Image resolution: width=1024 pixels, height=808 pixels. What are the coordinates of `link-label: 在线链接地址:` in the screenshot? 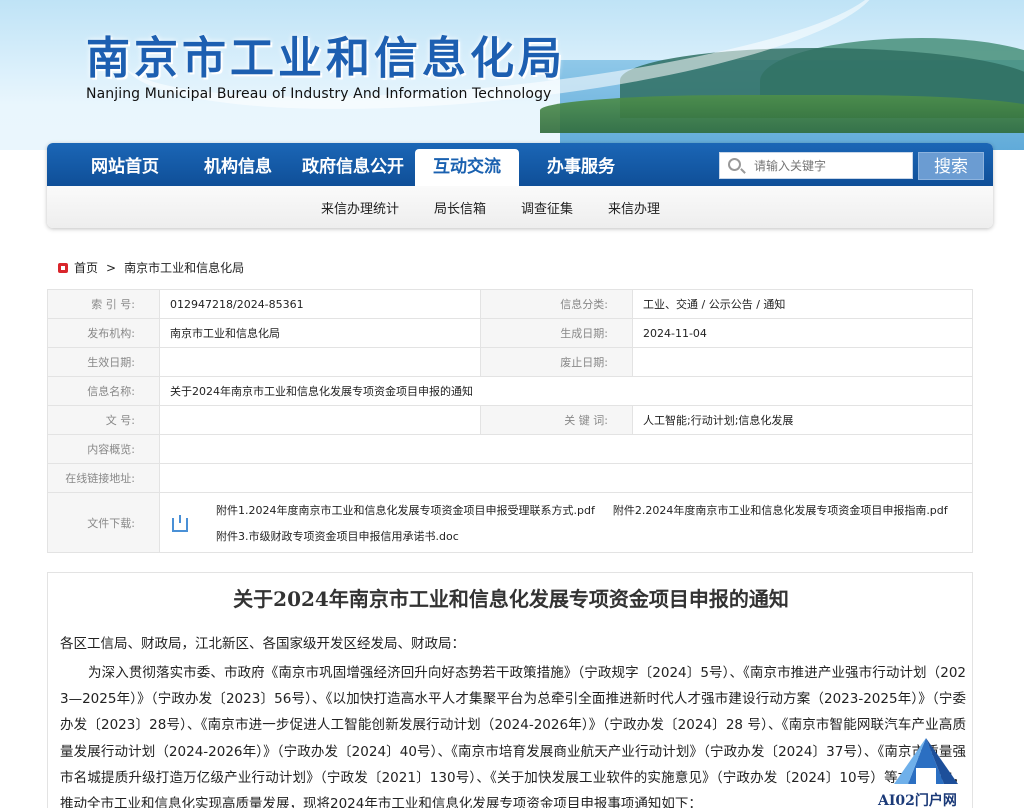 It's located at (103, 478).